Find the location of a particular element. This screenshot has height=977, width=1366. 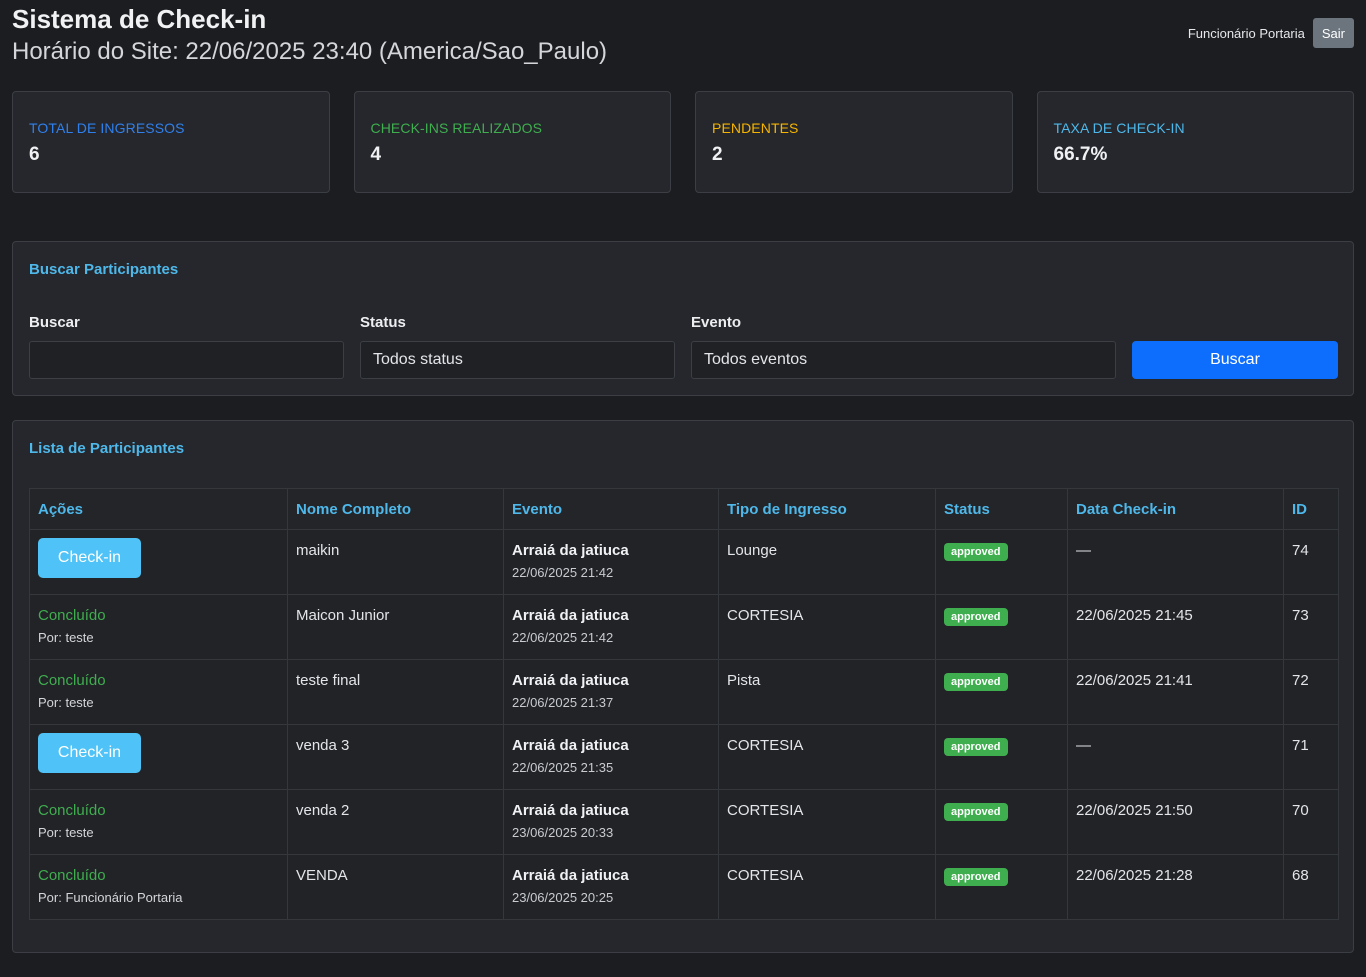

cell-actions: Concluído Por: Funcionário Portaria is located at coordinates (158, 887).